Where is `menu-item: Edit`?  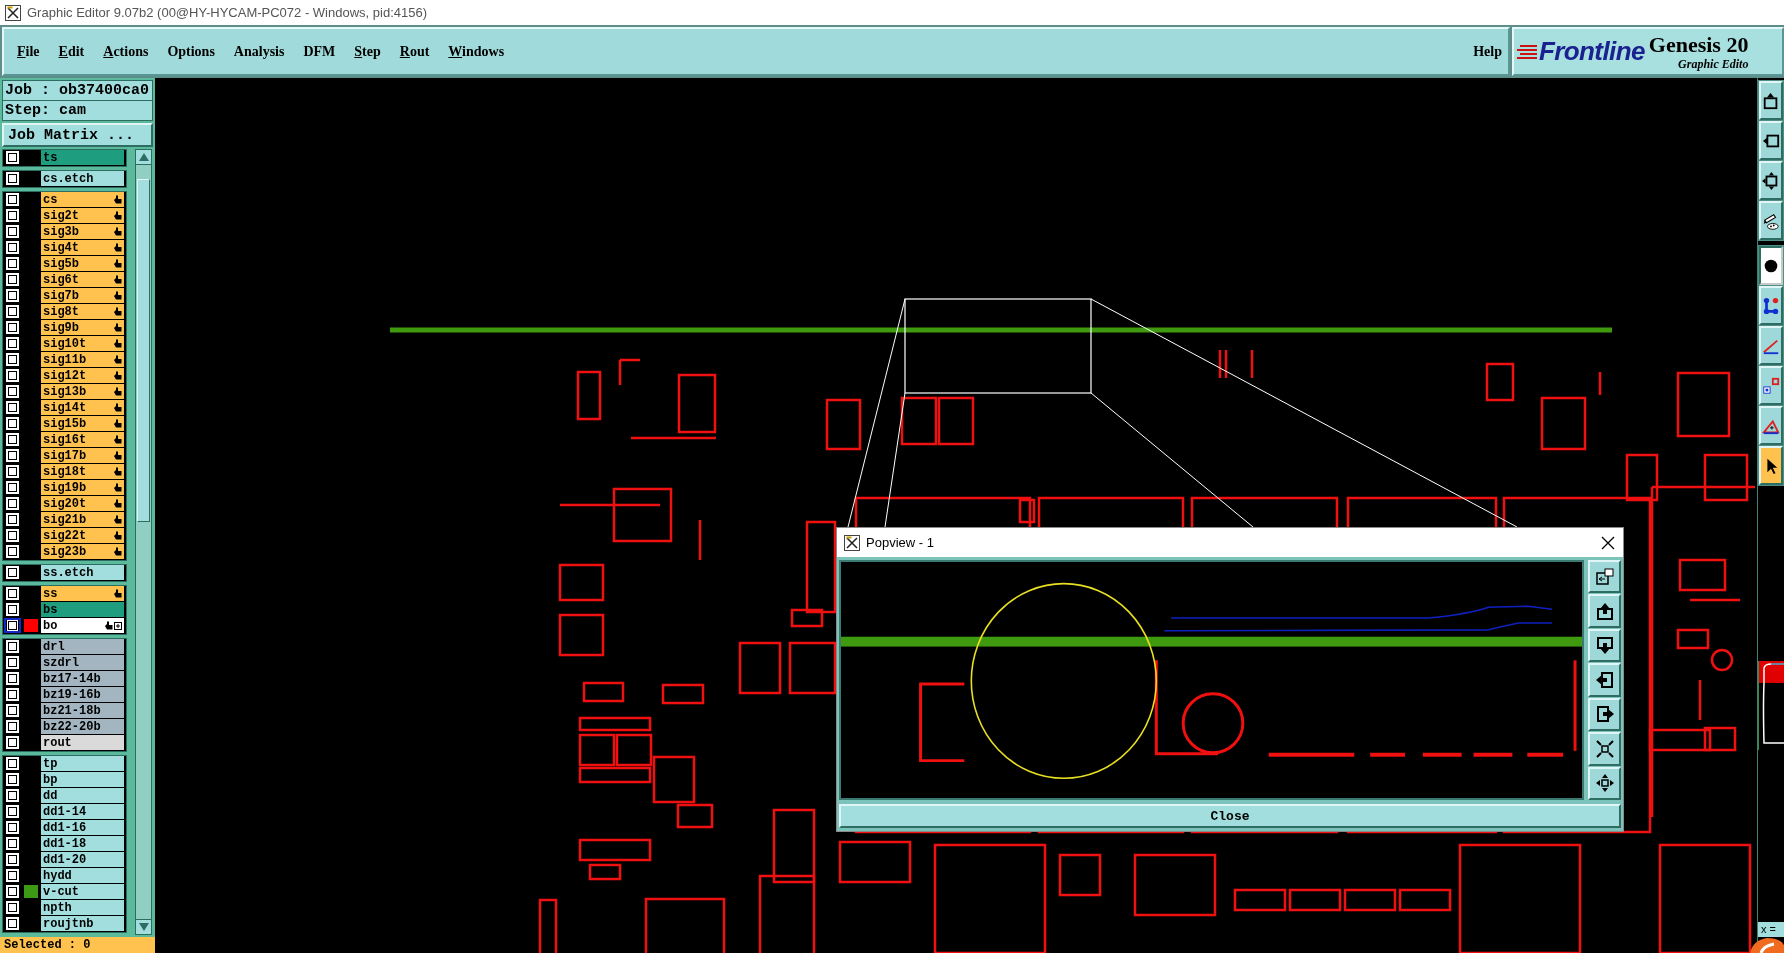 menu-item: Edit is located at coordinates (71, 51).